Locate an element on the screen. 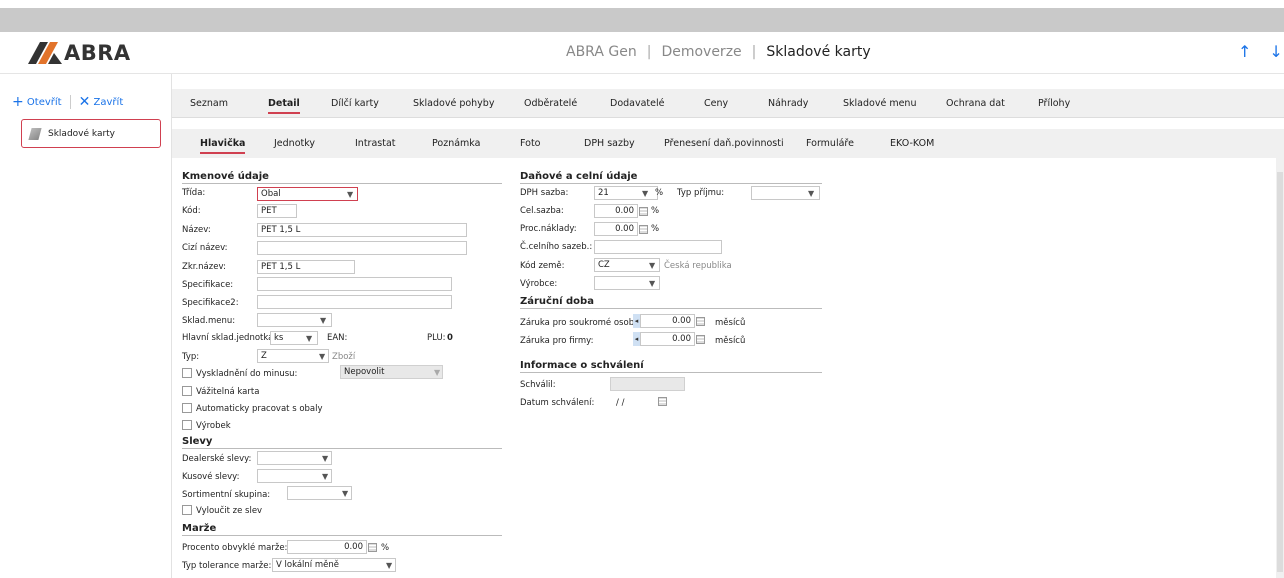 The width and height of the screenshot is (1284, 578). subtab-poznamka: Poznámka is located at coordinates (456, 143).